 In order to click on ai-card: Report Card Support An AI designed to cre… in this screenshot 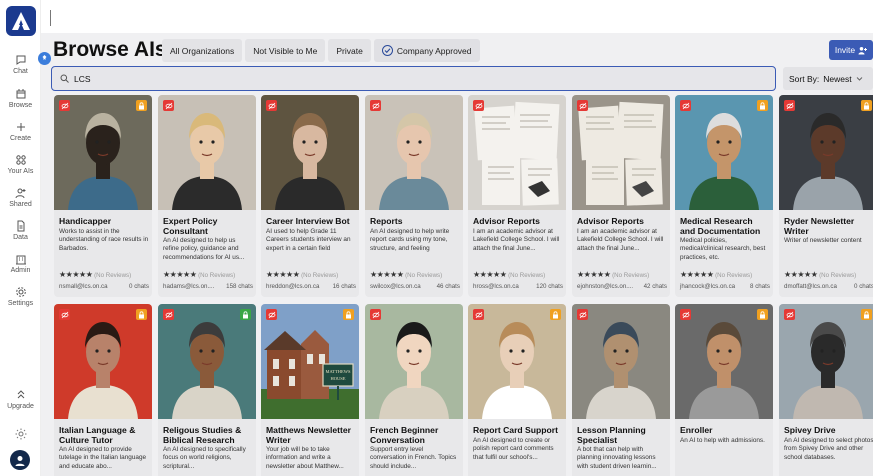, I will do `click(517, 390)`.